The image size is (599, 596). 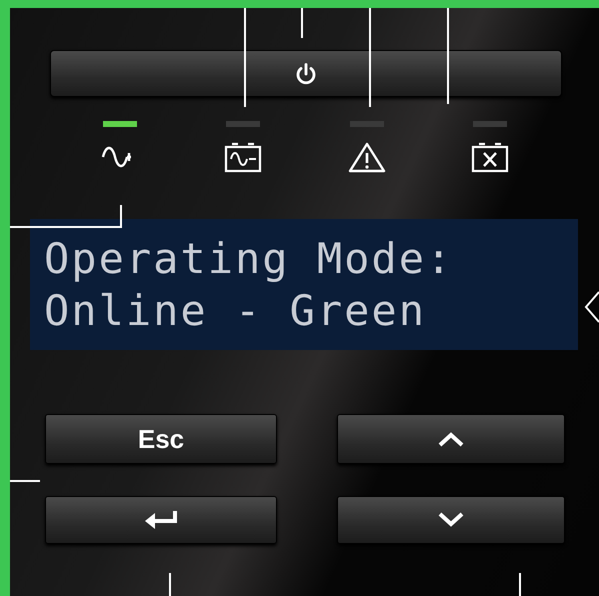 I want to click on caret-up-icon, so click(x=451, y=439).